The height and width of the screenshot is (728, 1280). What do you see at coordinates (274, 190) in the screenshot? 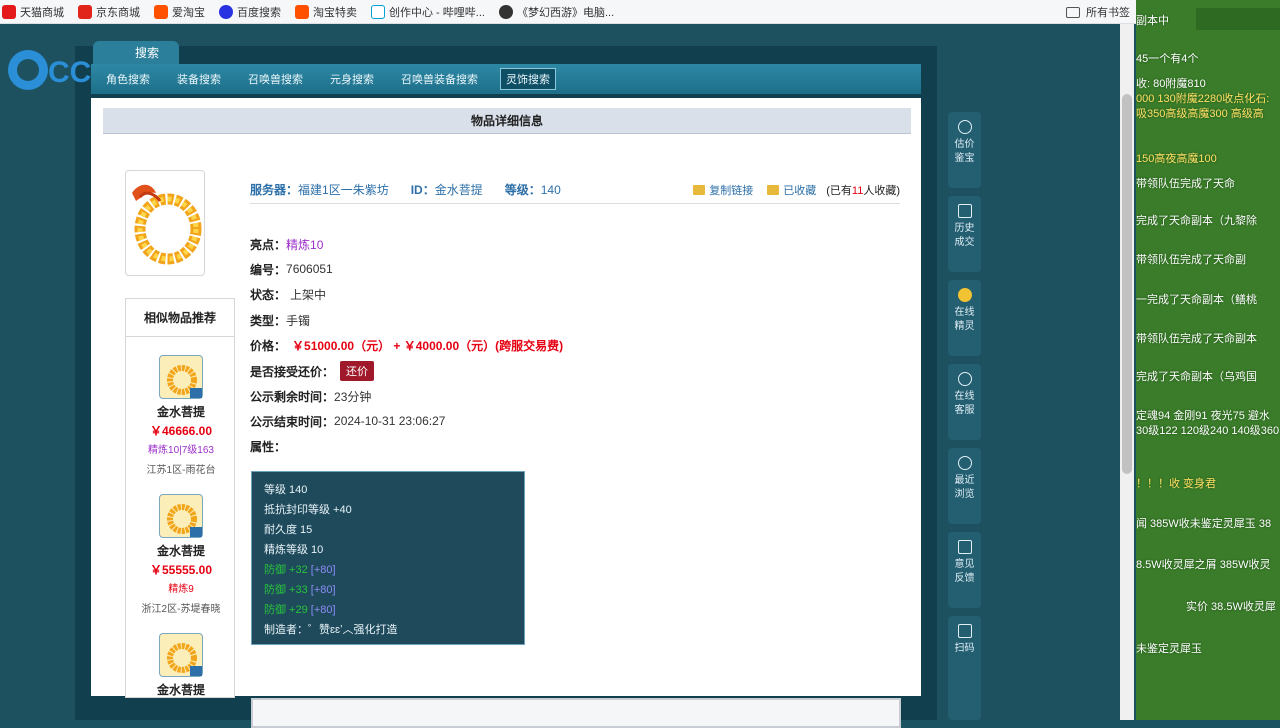
I see `server-label: 服务器：` at bounding box center [274, 190].